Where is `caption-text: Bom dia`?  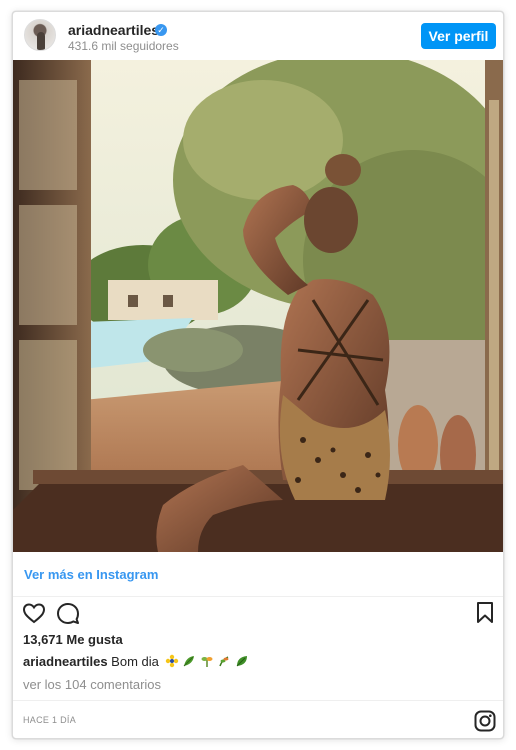 caption-text: Bom dia is located at coordinates (135, 661).